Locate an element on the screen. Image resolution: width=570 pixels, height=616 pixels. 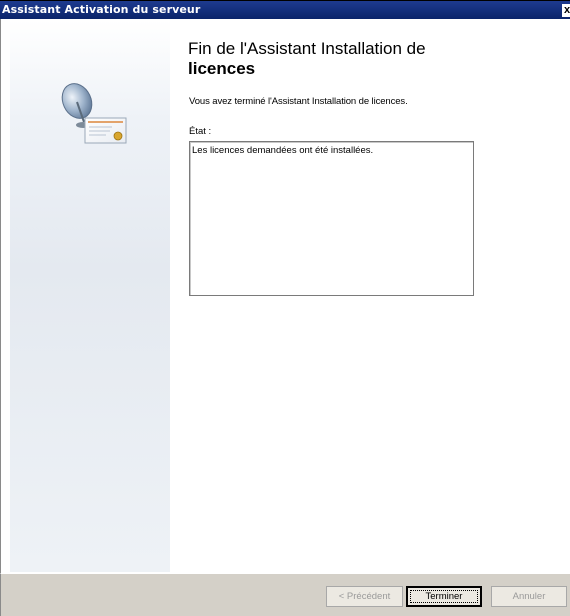
title-bar: Assistant Activation du serveur x is located at coordinates (285, 9).